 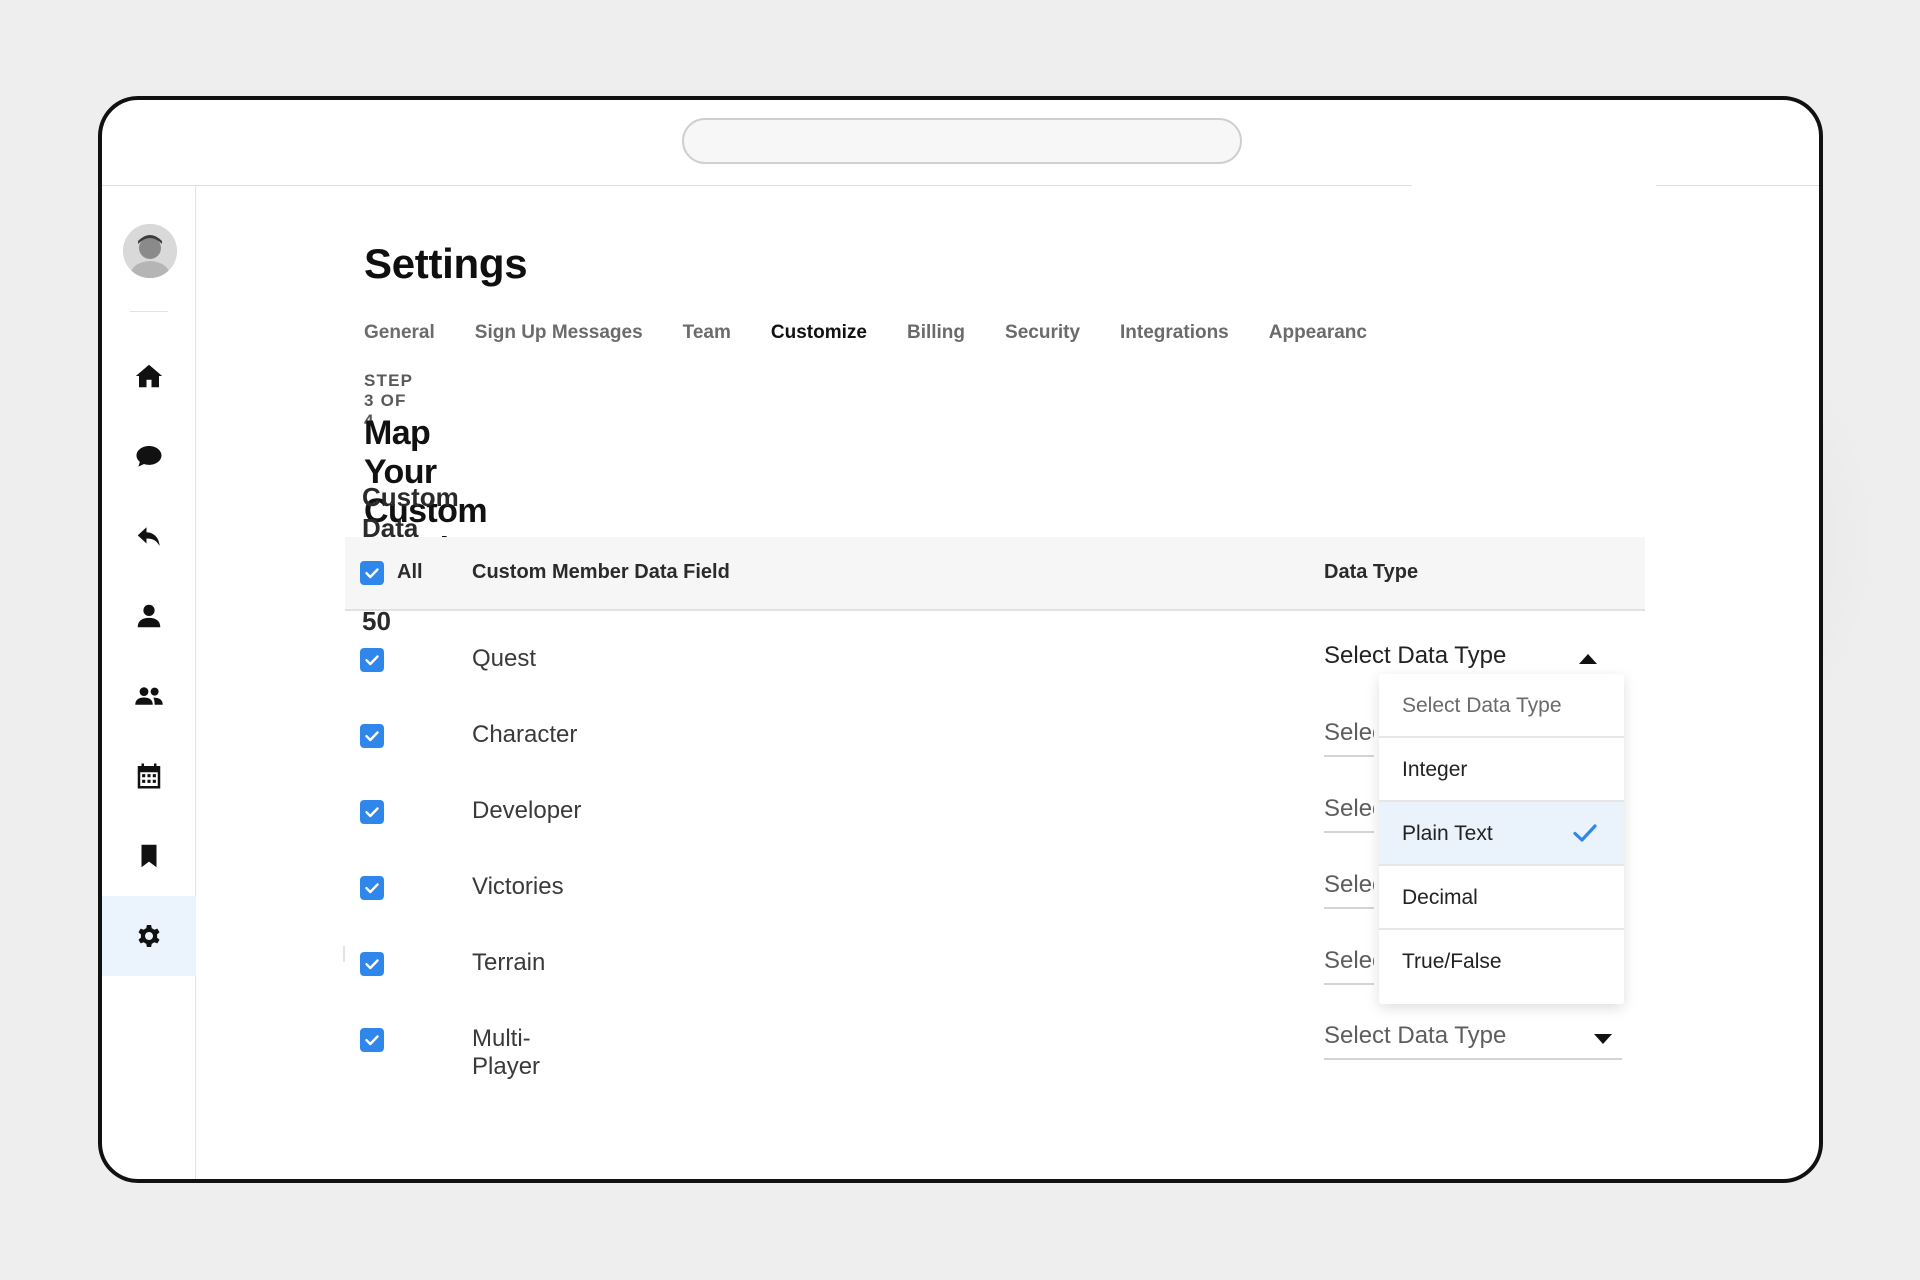 I want to click on column-header-field: Custom Member Data Field, so click(x=601, y=572).